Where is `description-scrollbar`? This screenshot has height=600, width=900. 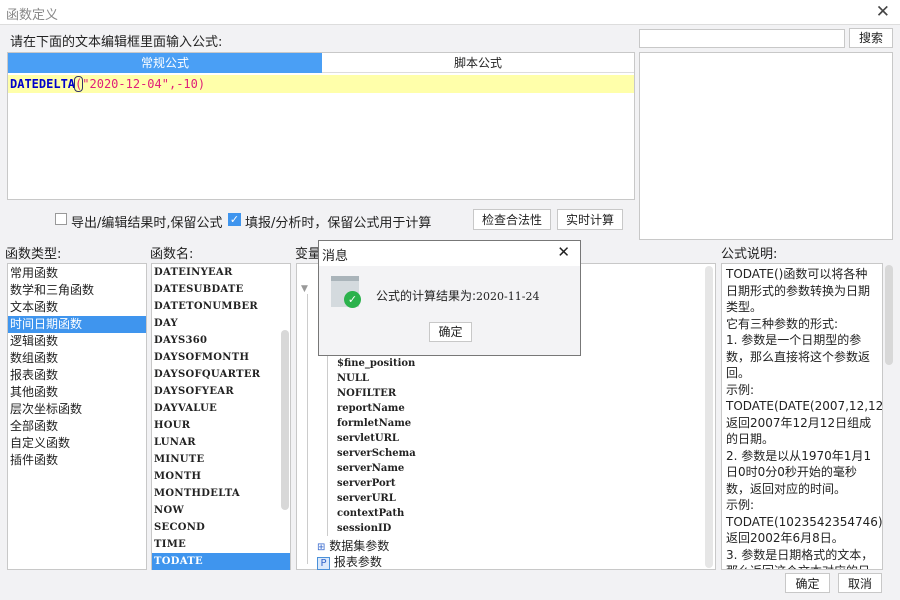 description-scrollbar is located at coordinates (889, 315).